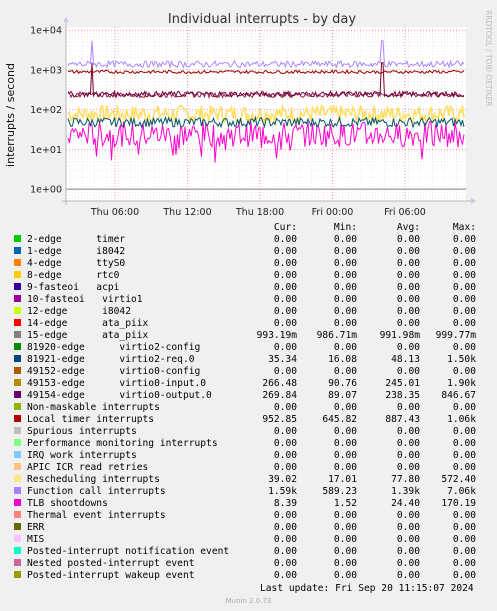 The image size is (497, 611). Describe the element at coordinates (73, 275) in the screenshot. I see `legend-label: 8-edge rtc0` at that location.